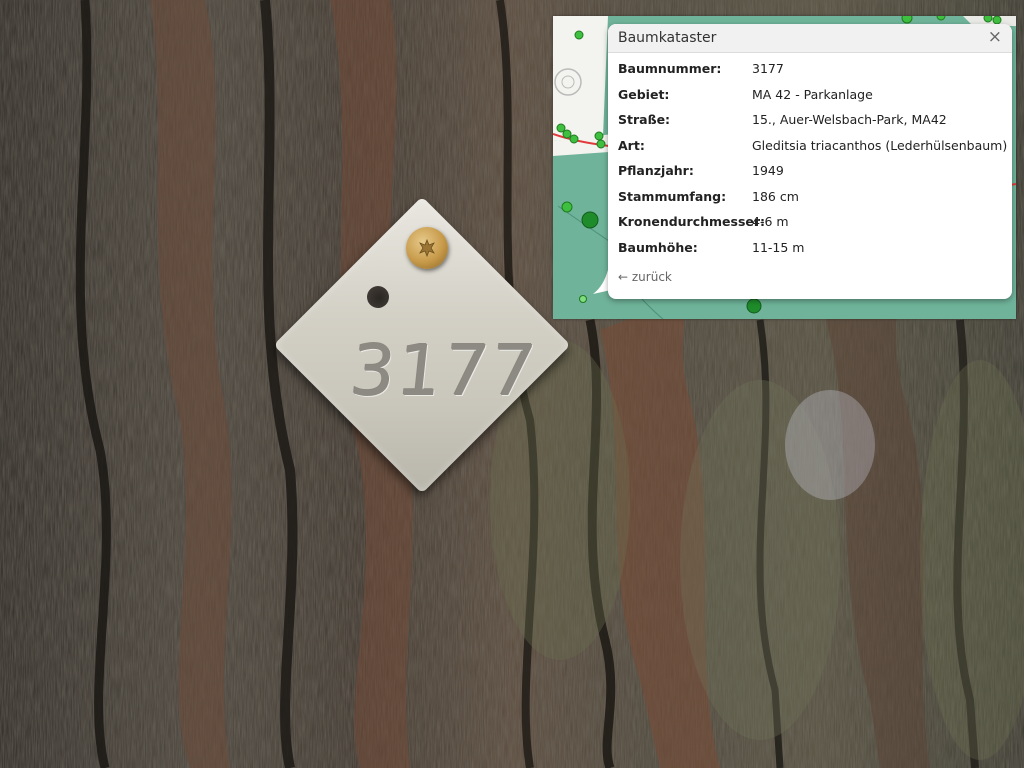 Image resolution: width=1024 pixels, height=768 pixels. Describe the element at coordinates (880, 145) in the screenshot. I see `info-value: Gleditsia triacanthos (Lederhülsenbaum)` at that location.